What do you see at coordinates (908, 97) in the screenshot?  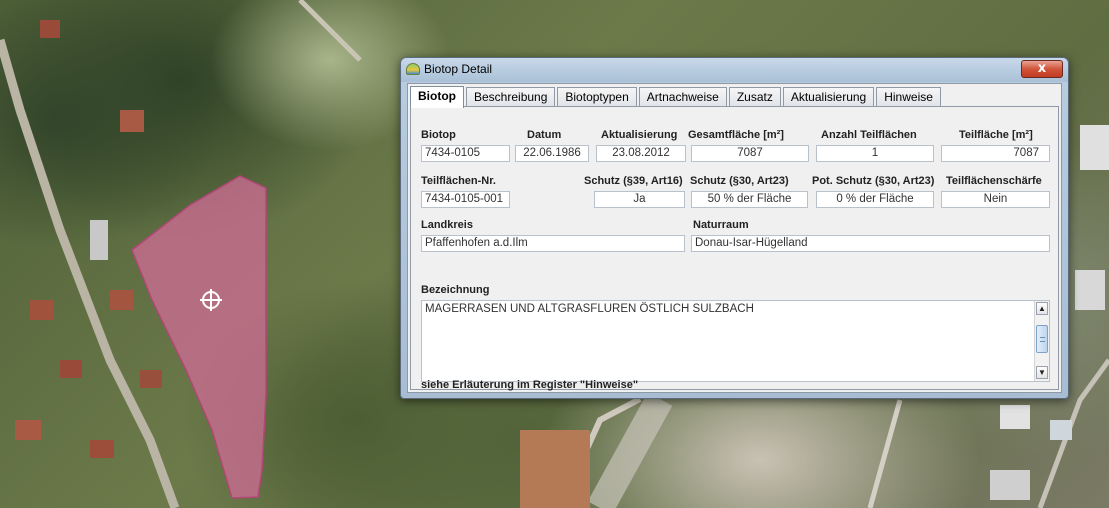 I see `tab-hinweise: Hinweise` at bounding box center [908, 97].